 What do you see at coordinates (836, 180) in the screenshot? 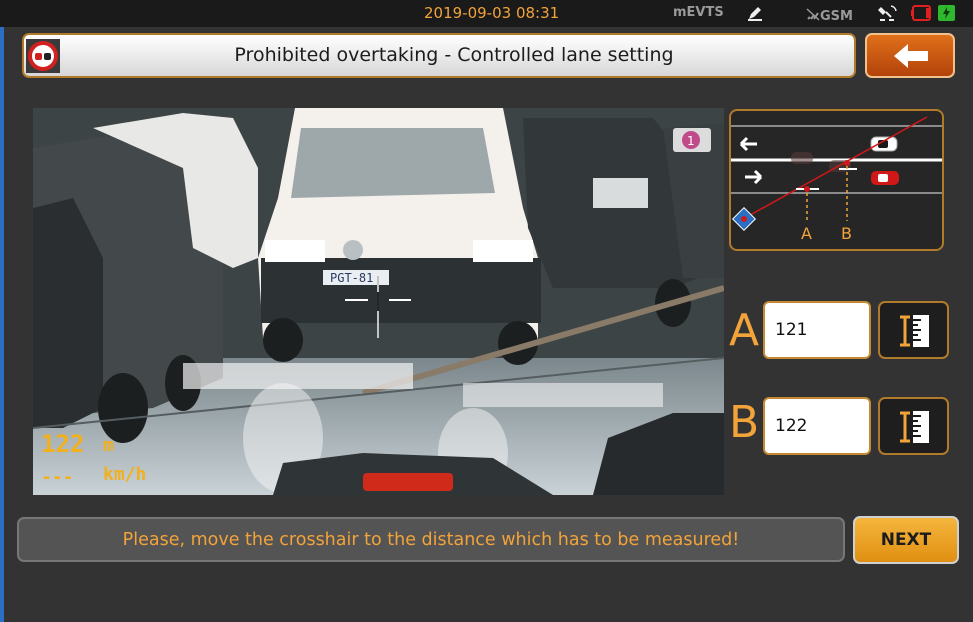
I see `lane-diagram: A B` at bounding box center [836, 180].